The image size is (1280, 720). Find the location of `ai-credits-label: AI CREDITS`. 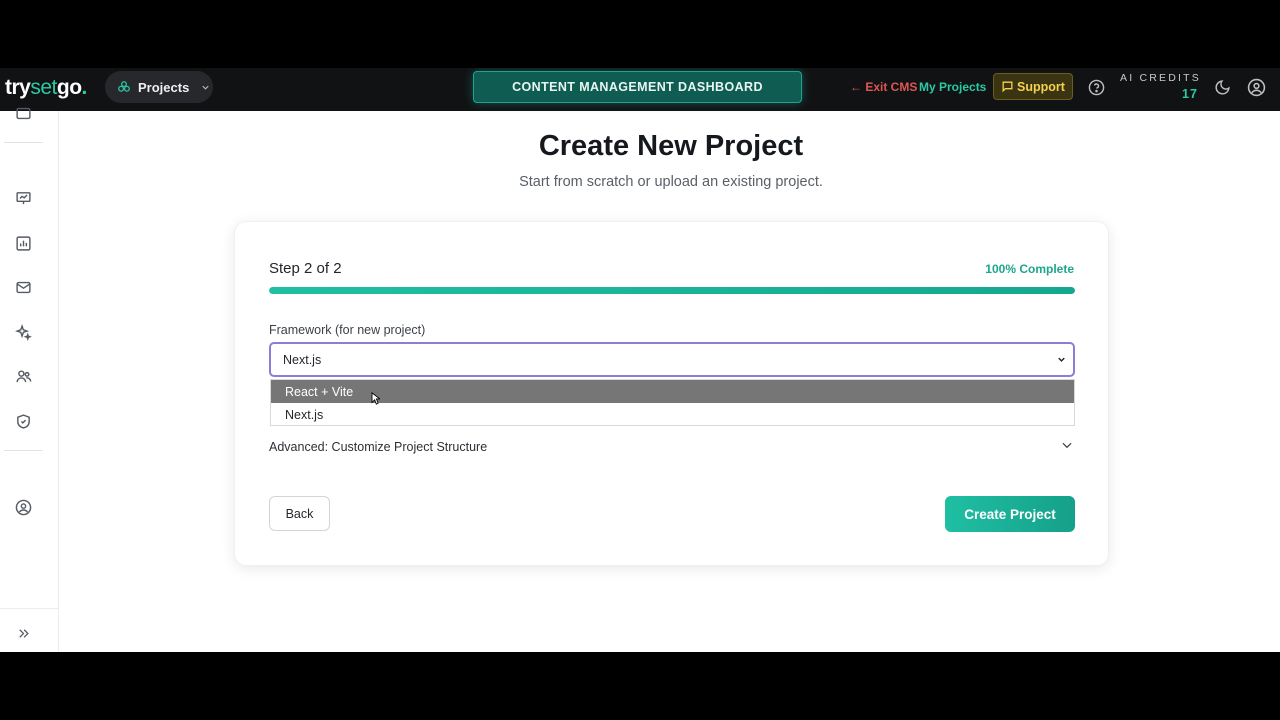

ai-credits-label: AI CREDITS is located at coordinates (1160, 78).